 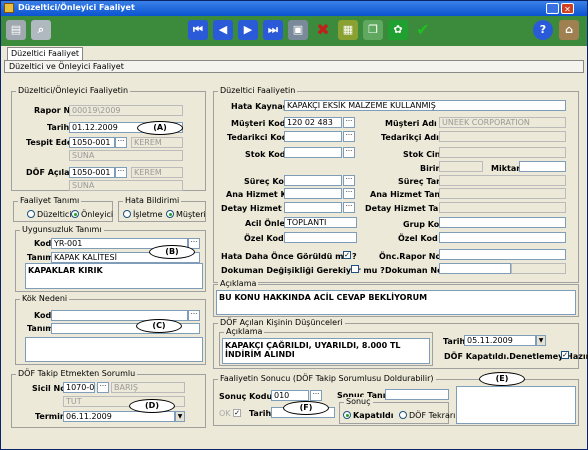 What do you see at coordinates (396, 302) in the screenshot?
I see `aciklama-textarea: BU KONU HAKKINDA ACİL CEVAP BEKLİYORUM` at bounding box center [396, 302].